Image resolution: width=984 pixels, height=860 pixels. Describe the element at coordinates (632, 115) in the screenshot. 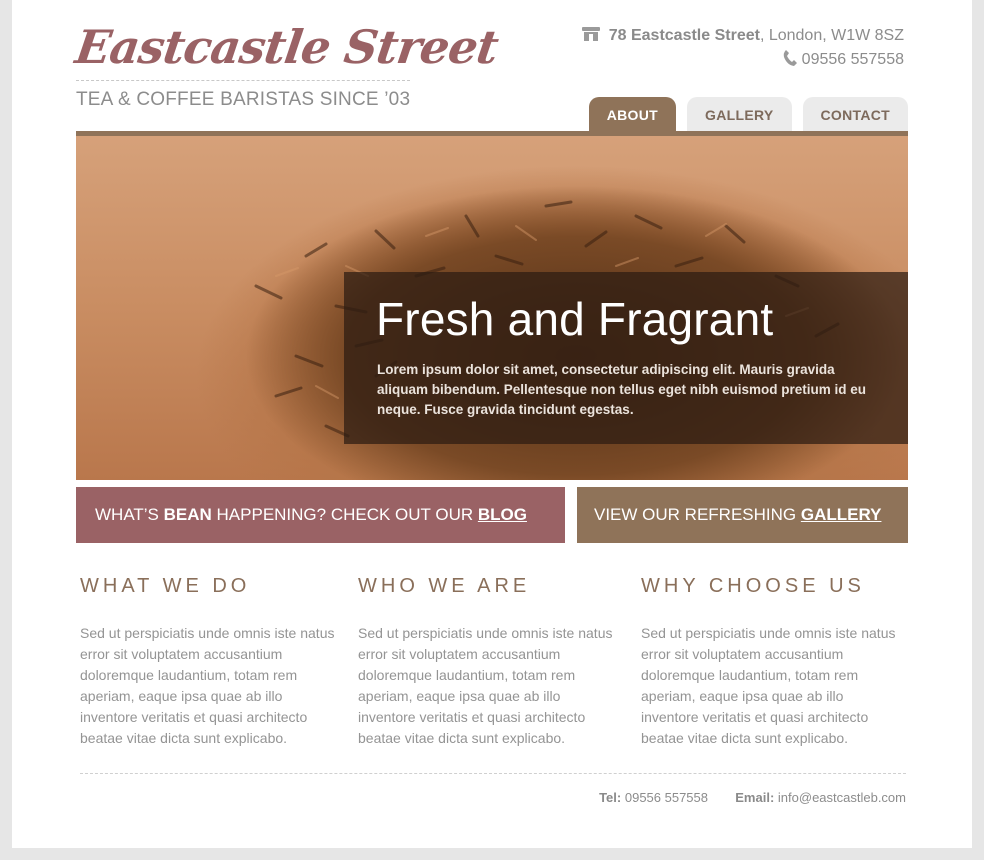

I see `tab-about: ABOUT` at that location.